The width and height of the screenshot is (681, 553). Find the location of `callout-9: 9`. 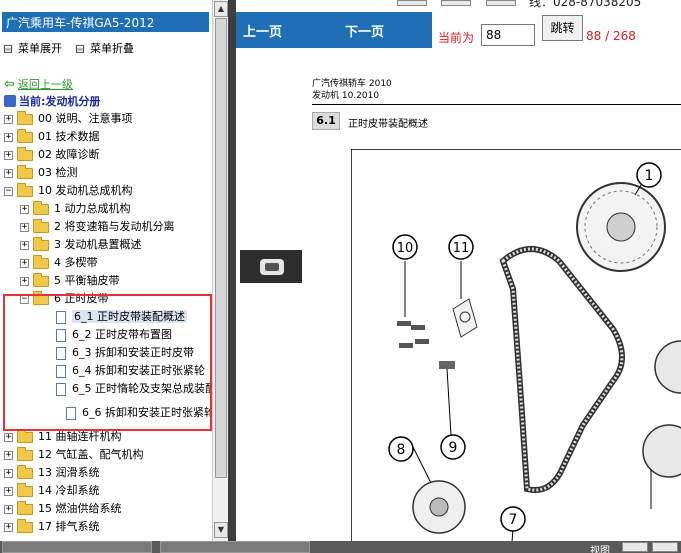

callout-9: 9 is located at coordinates (453, 447).